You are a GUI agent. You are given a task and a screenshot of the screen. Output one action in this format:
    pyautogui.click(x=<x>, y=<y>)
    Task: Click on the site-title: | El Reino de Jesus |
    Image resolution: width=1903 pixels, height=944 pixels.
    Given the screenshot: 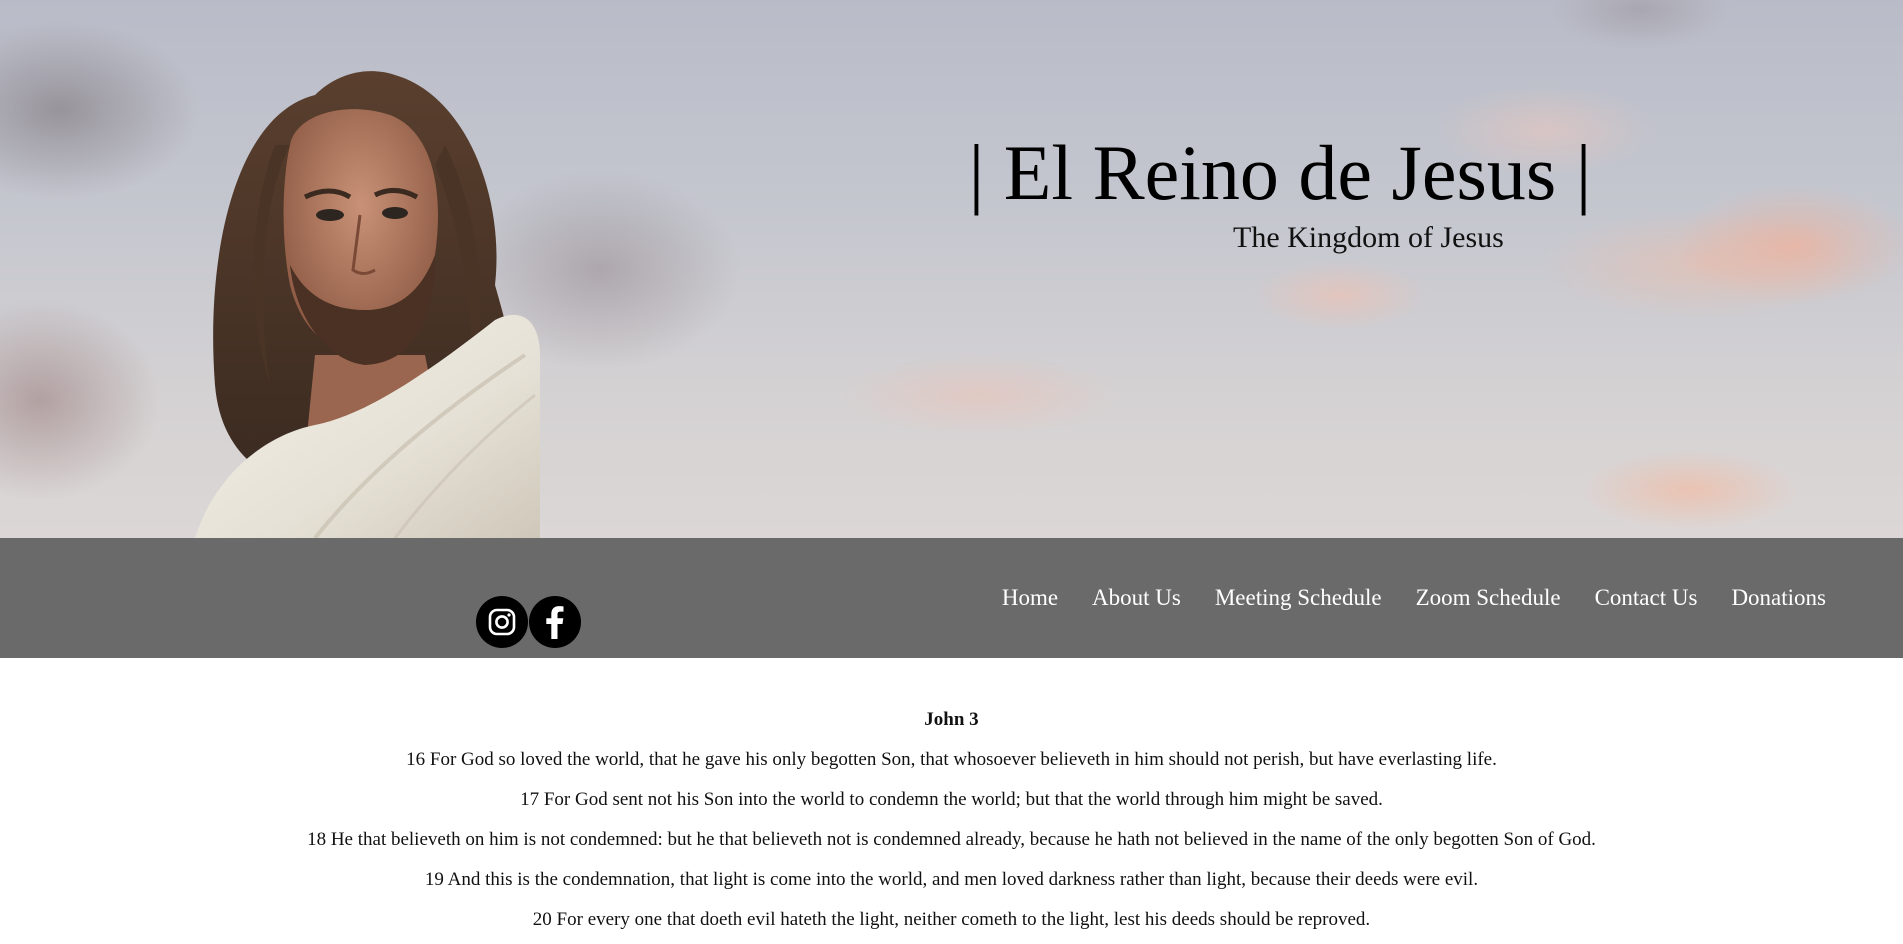 What is the action you would take?
    pyautogui.click(x=1280, y=172)
    